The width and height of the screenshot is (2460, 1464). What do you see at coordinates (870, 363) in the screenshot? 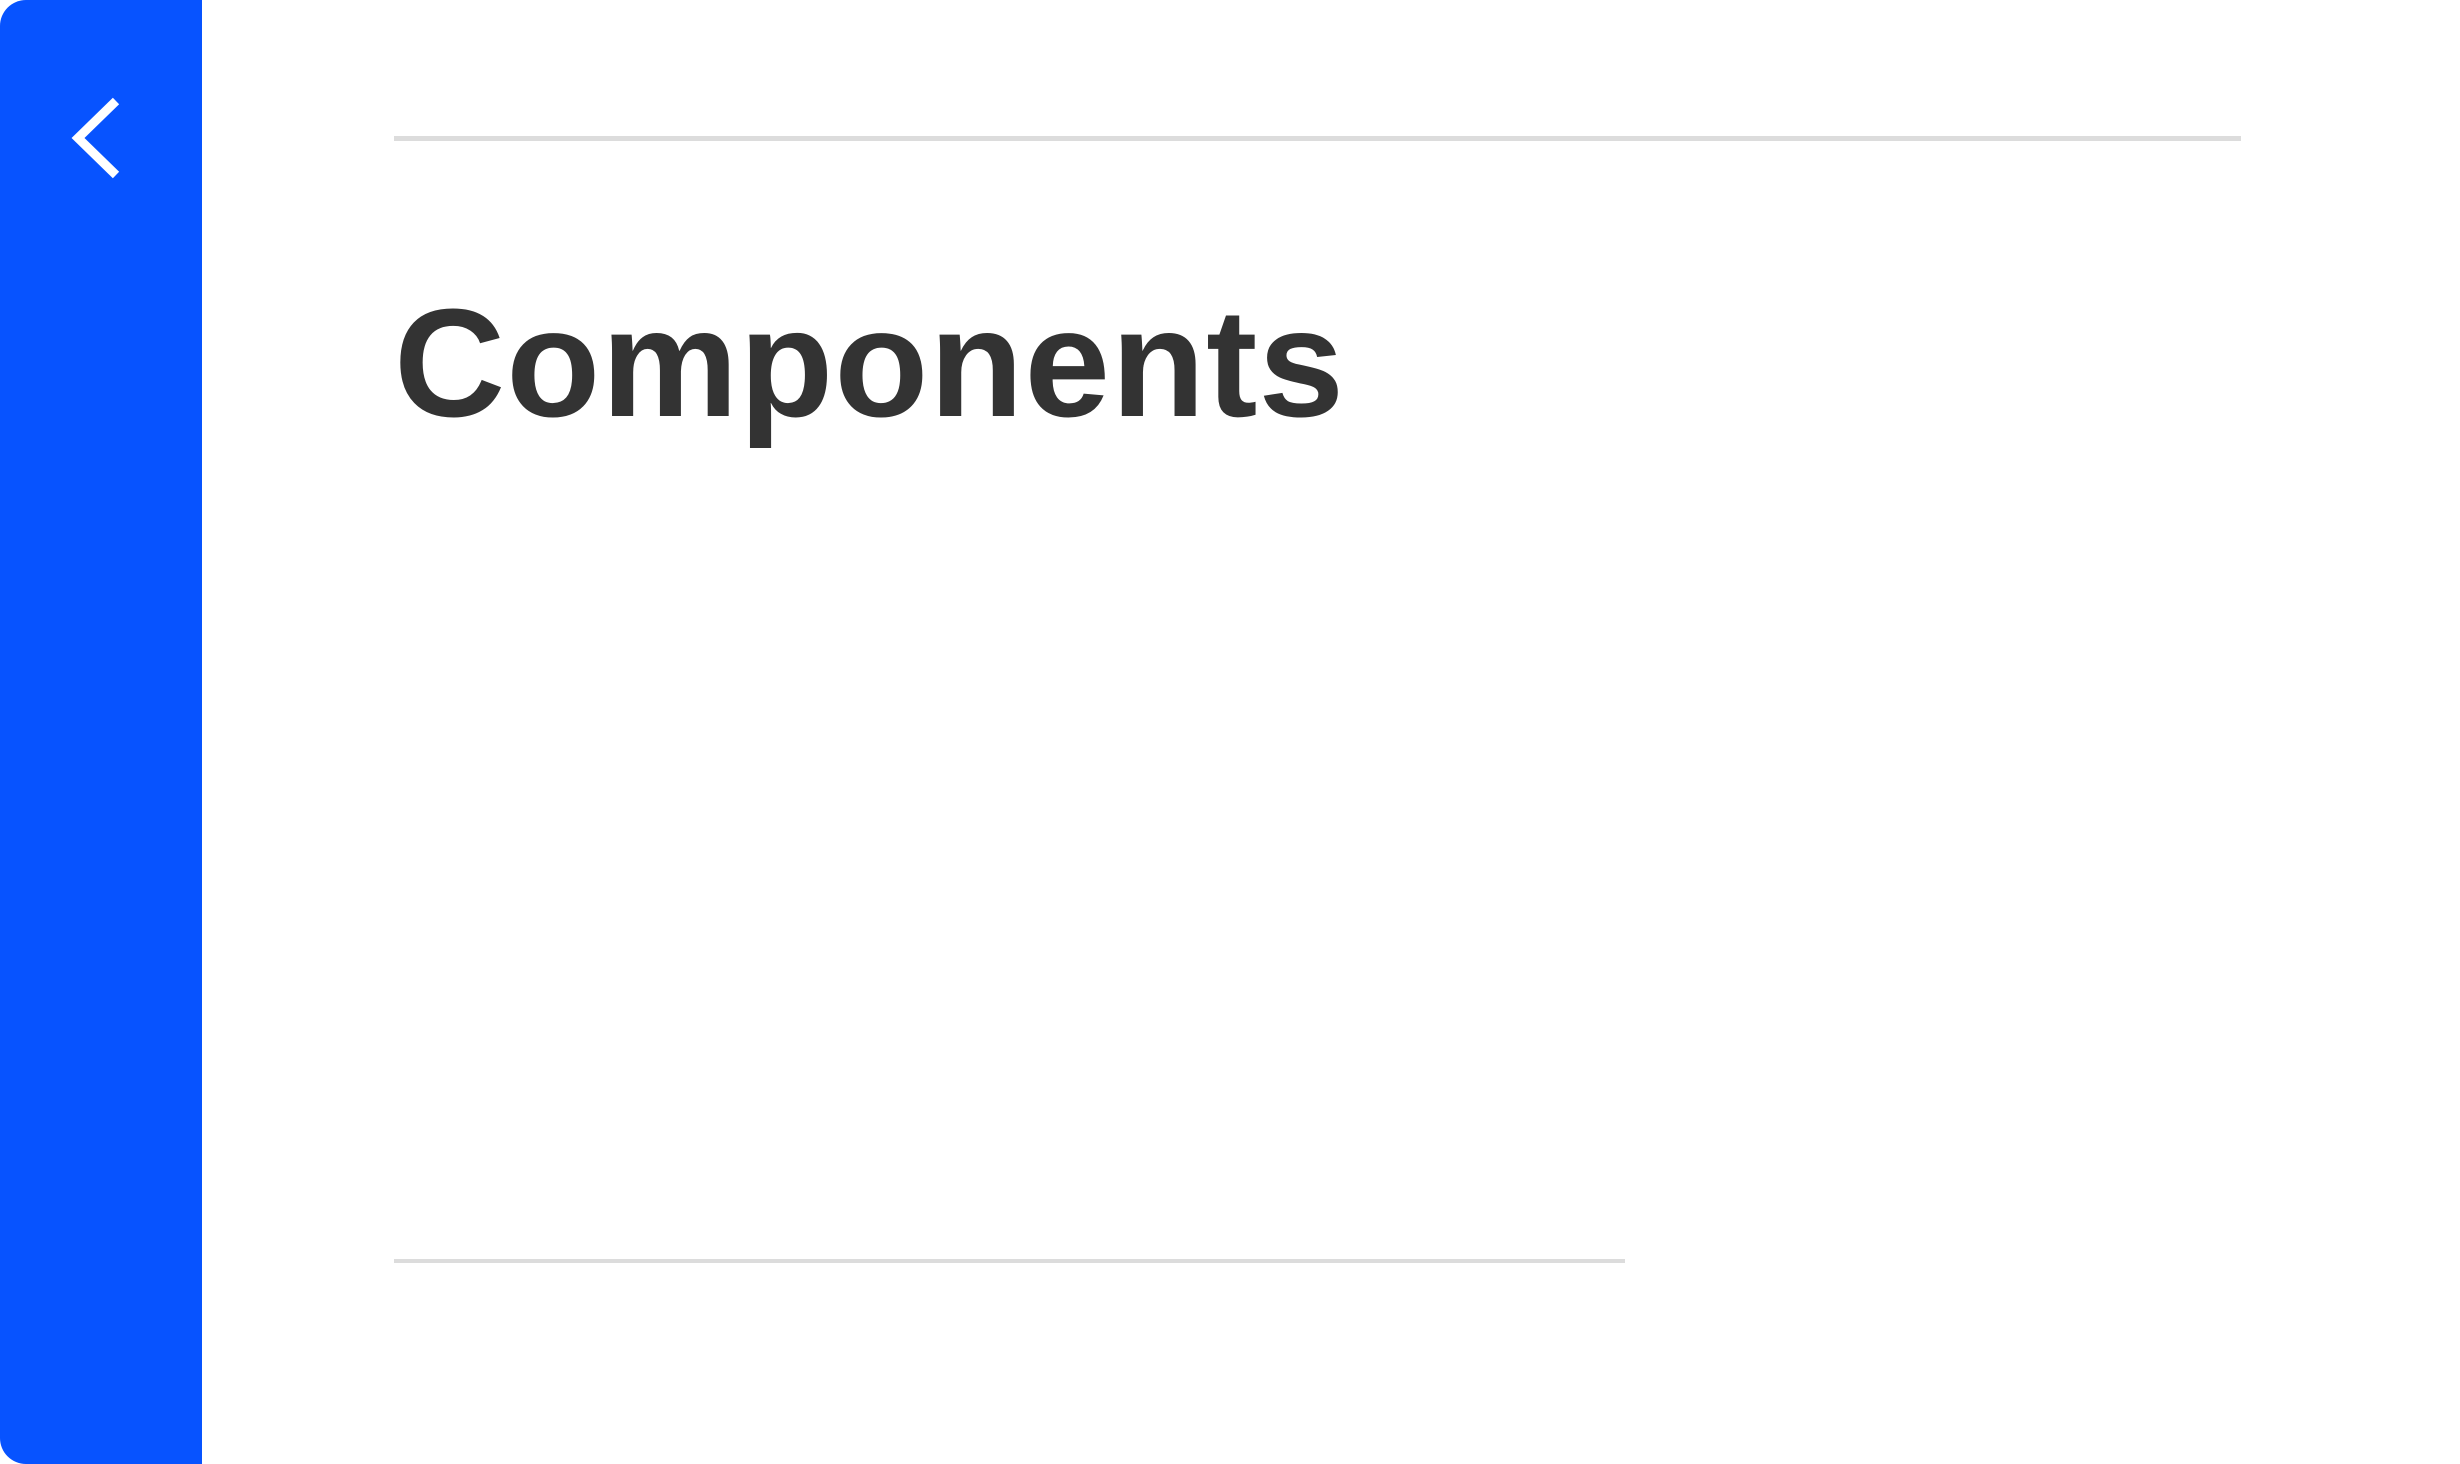
I see `page-title: Components` at bounding box center [870, 363].